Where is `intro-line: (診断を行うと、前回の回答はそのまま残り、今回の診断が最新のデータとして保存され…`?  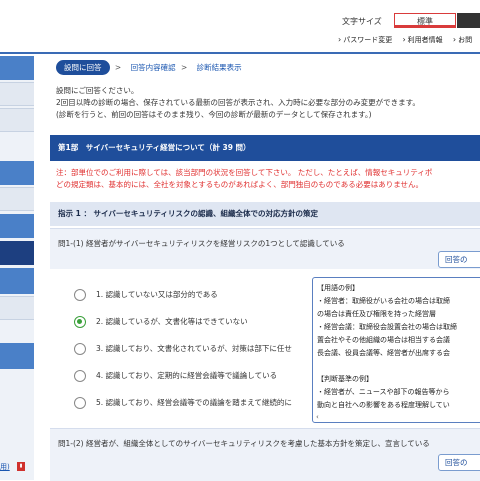
intro-line: (診断を行うと、前回の回答はそのまま残り、今回の診断が最新のデータとして保存され… is located at coordinates (214, 114).